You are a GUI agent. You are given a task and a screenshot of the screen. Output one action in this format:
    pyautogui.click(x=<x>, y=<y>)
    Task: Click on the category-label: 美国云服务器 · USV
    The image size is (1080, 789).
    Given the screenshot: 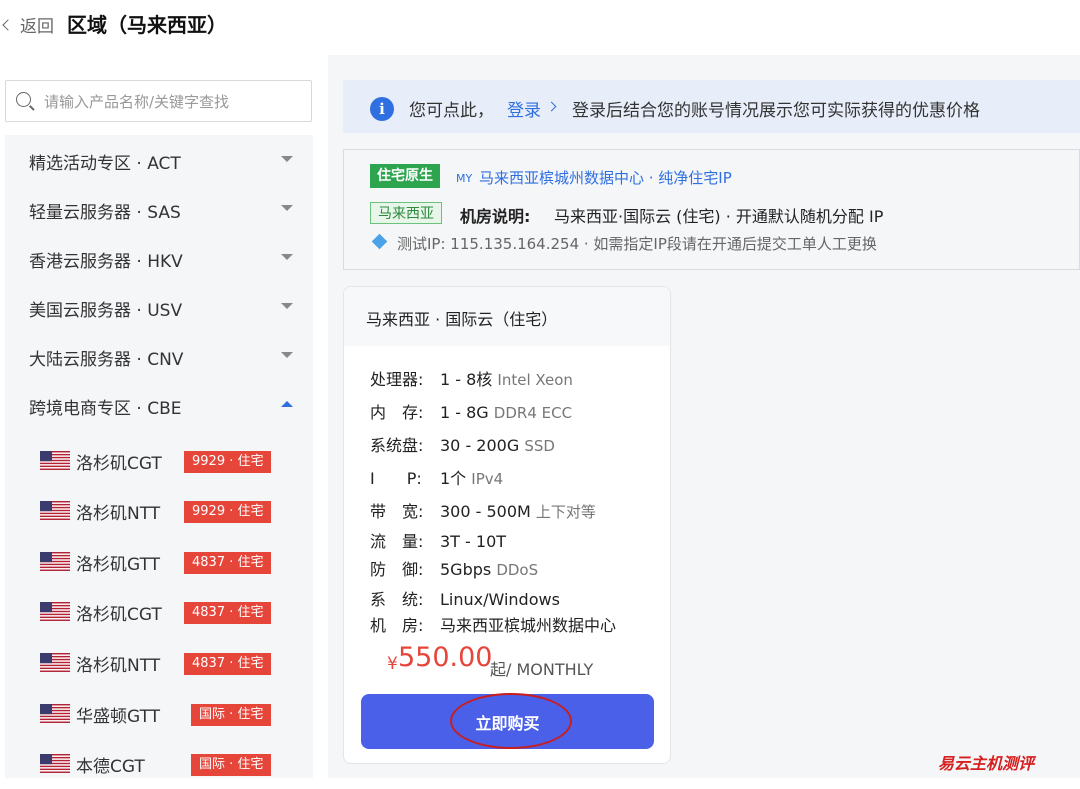 What is the action you would take?
    pyautogui.click(x=106, y=311)
    